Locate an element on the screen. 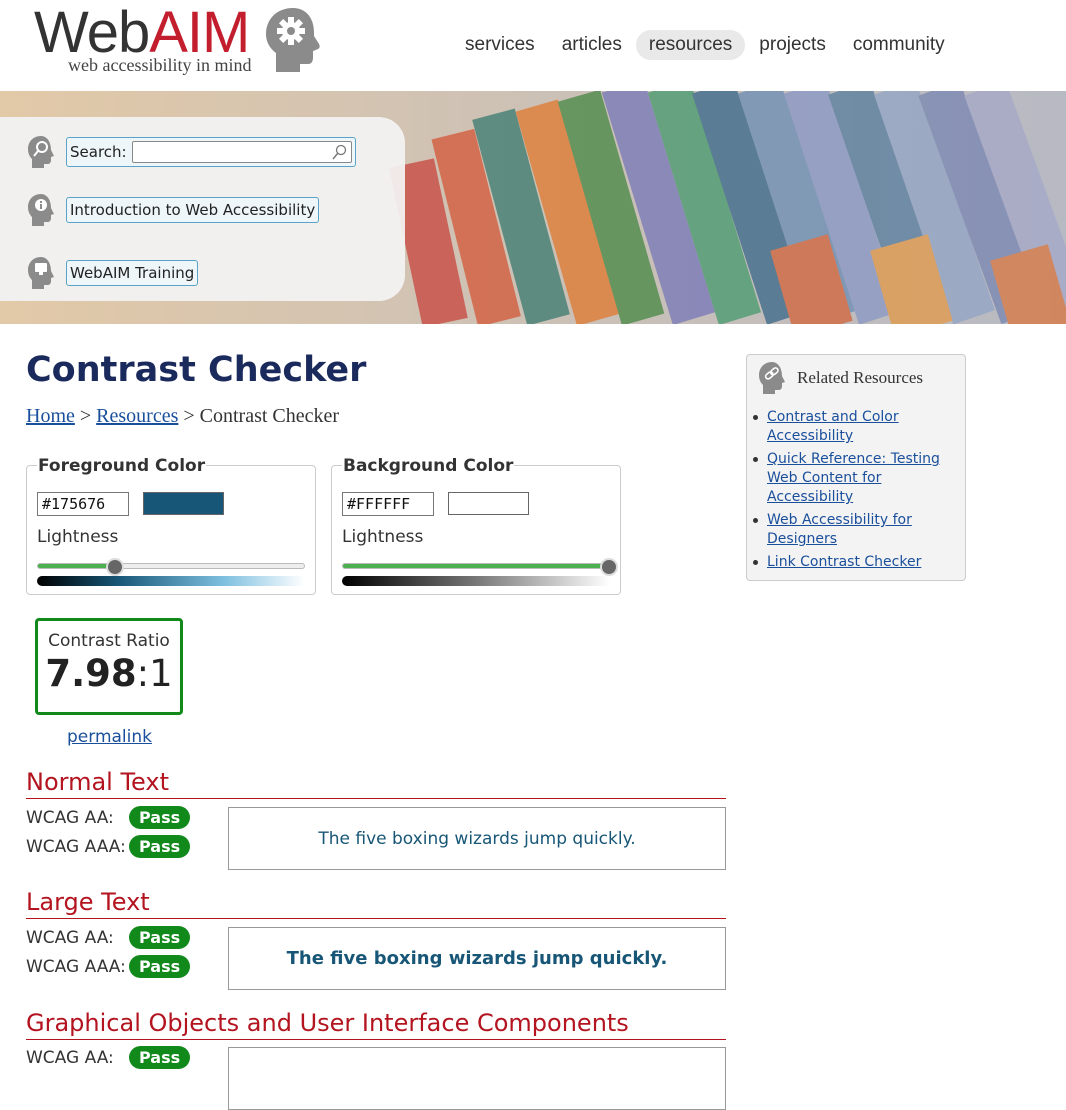 This screenshot has width=1066, height=1110. background-color-picker is located at coordinates (488, 503).